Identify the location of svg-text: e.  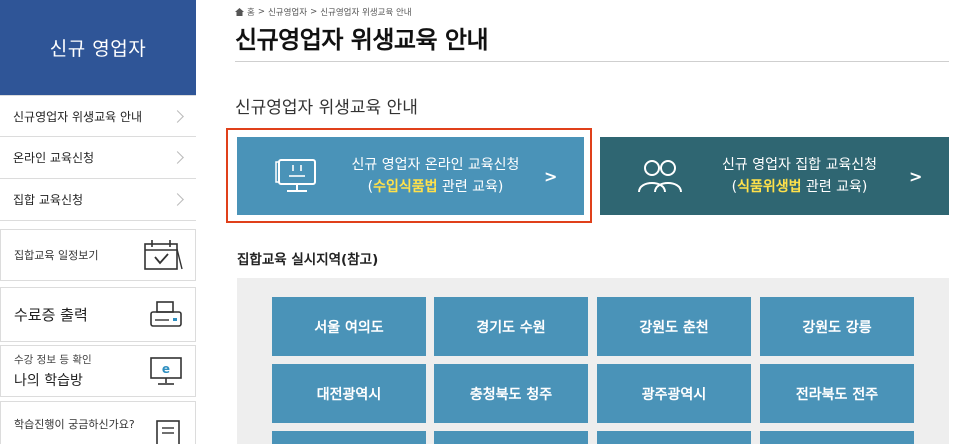
(166, 369).